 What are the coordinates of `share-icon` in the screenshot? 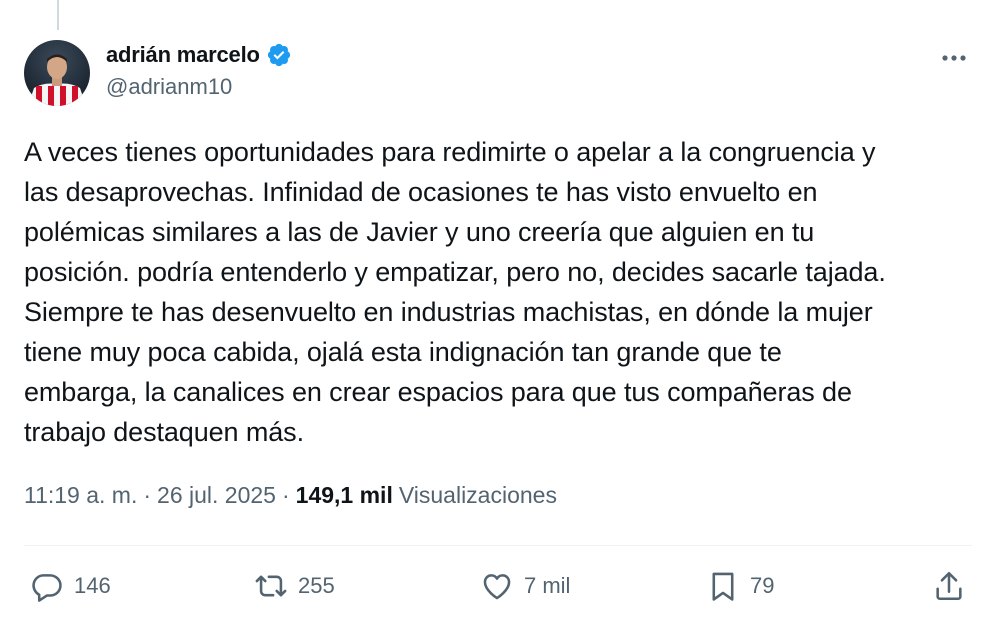 It's located at (949, 586).